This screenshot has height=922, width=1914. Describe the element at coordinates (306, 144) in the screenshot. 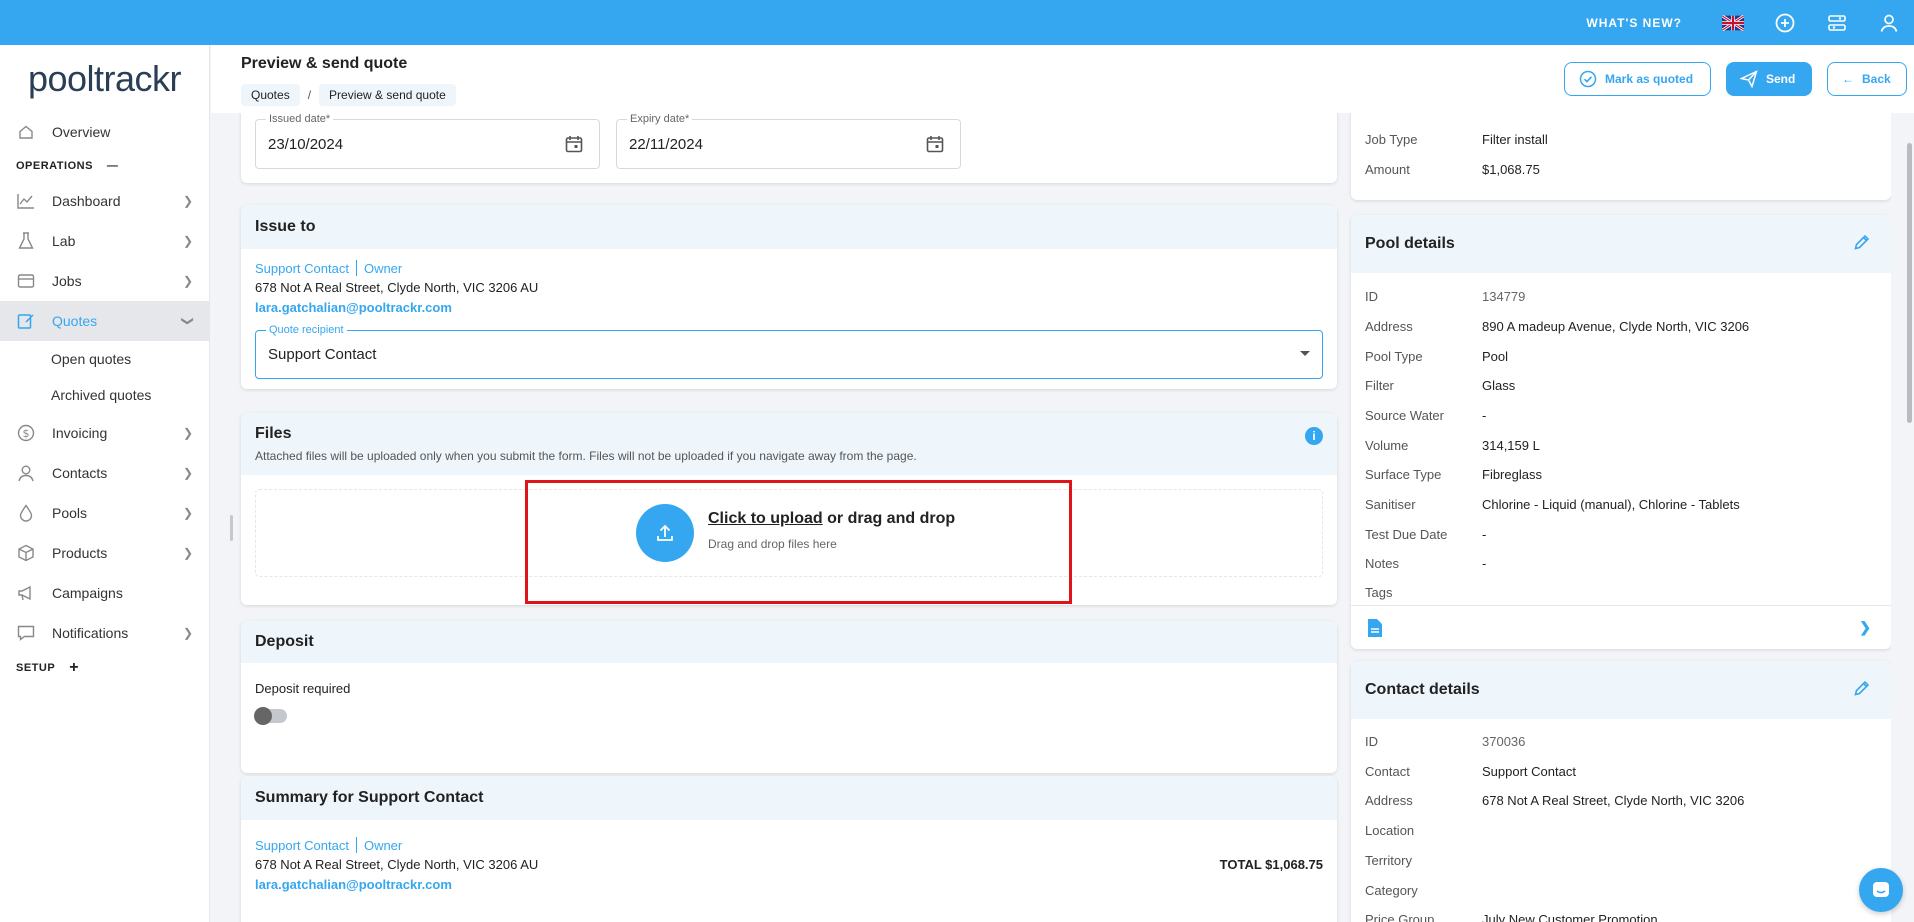

I see `issued-date-value: 23/10/2024` at that location.